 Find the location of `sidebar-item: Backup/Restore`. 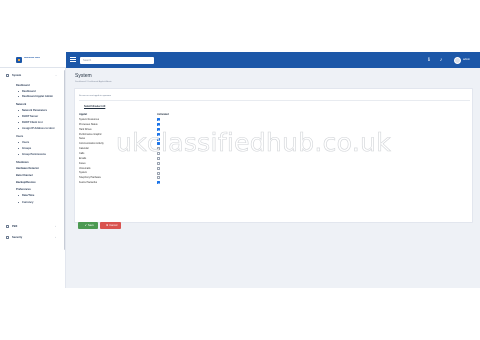

sidebar-item: Backup/Restore is located at coordinates (31, 182).